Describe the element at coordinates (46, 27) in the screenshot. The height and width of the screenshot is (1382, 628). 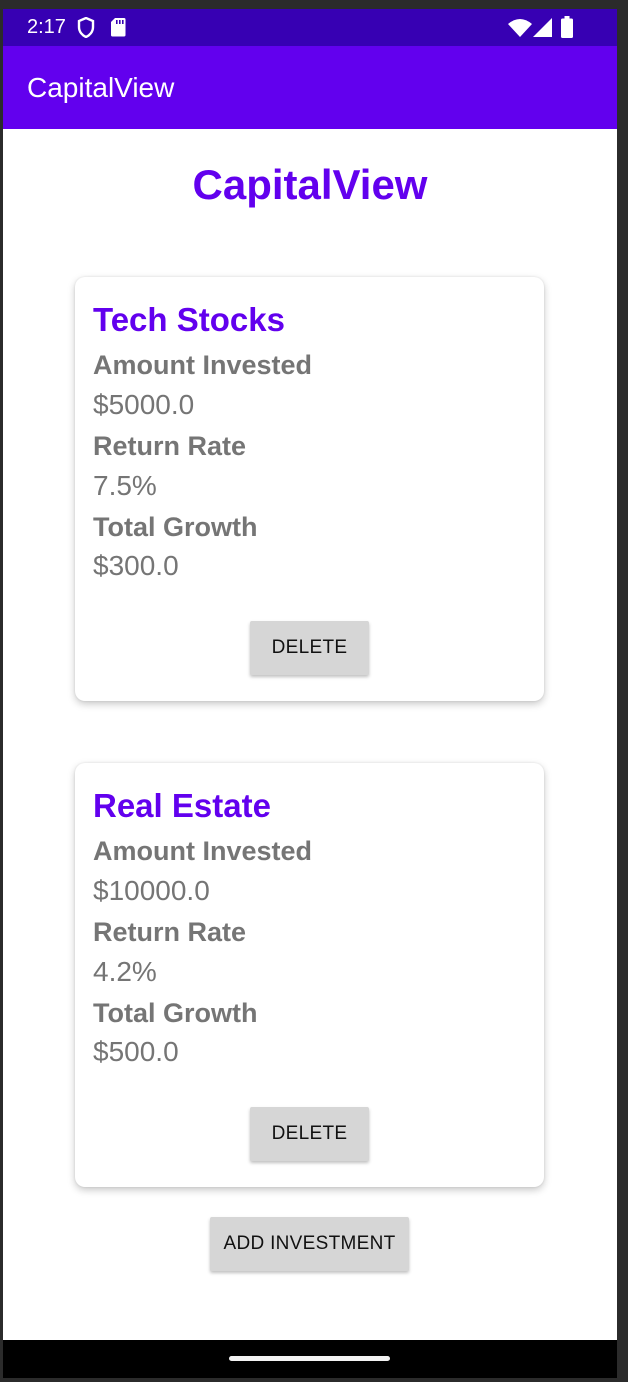
I see `status-time: 2:17` at that location.